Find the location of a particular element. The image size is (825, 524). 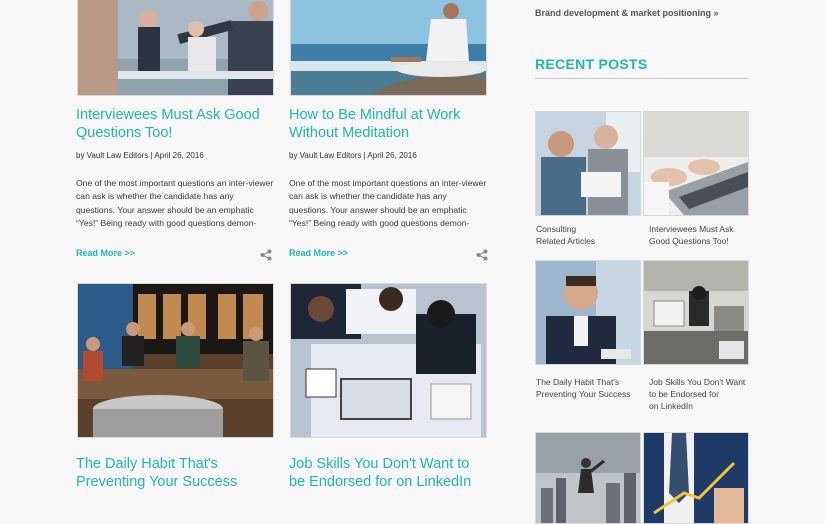

brand-development-link: Brand development & market positioning » is located at coordinates (627, 13).